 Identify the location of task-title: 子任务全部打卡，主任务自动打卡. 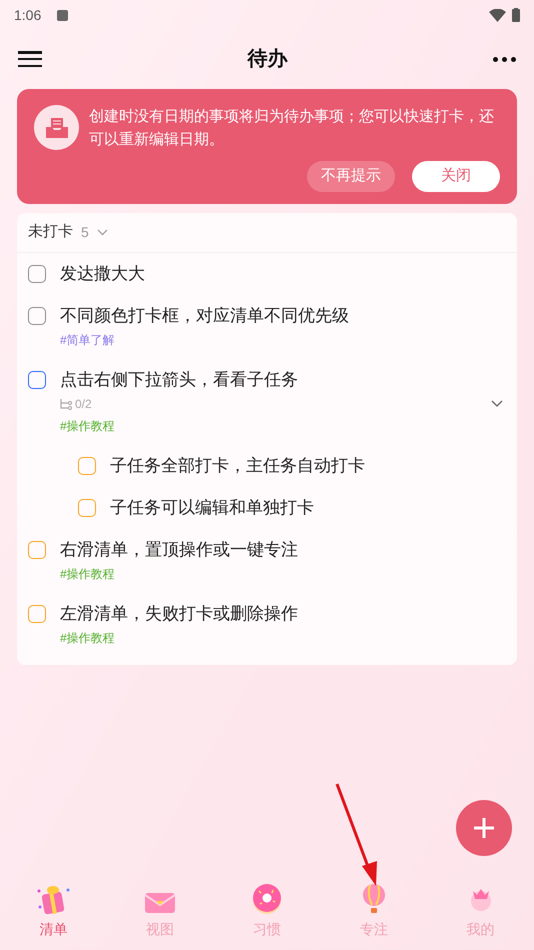
(238, 466).